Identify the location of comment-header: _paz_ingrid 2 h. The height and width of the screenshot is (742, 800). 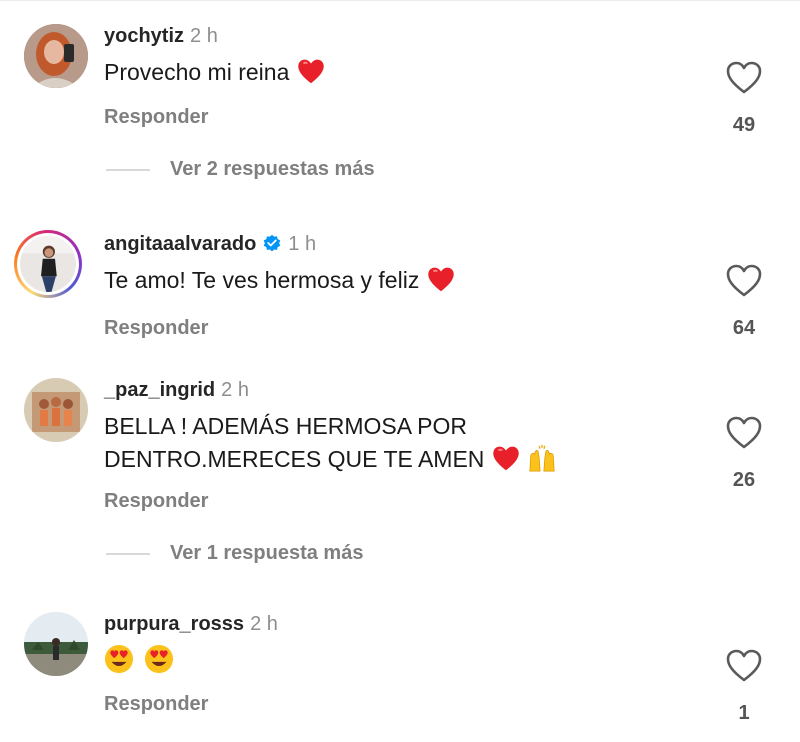
(176, 390).